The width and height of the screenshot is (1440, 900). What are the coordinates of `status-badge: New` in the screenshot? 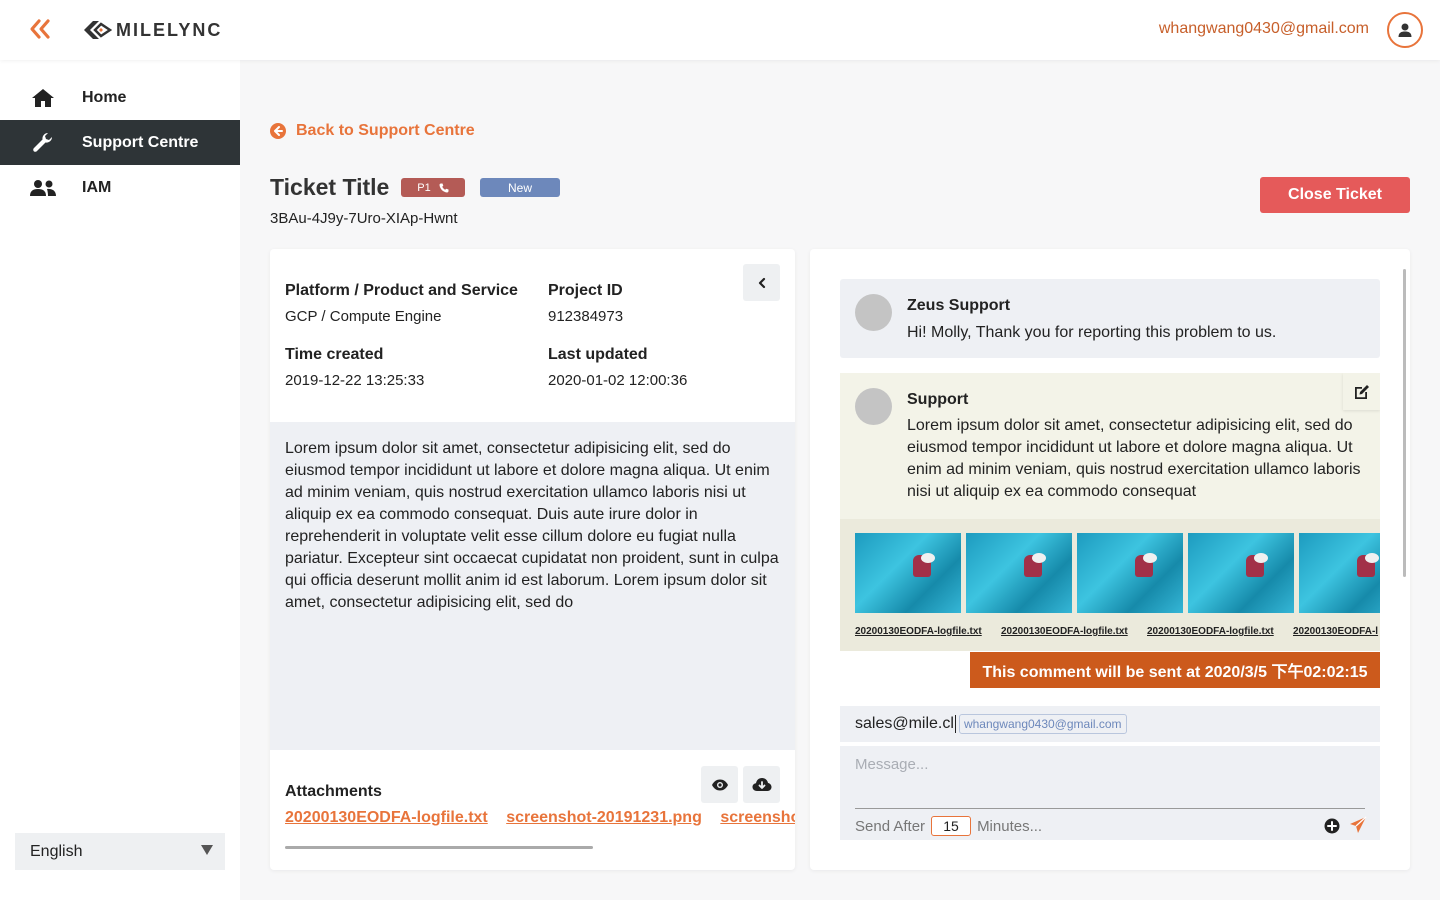 It's located at (520, 187).